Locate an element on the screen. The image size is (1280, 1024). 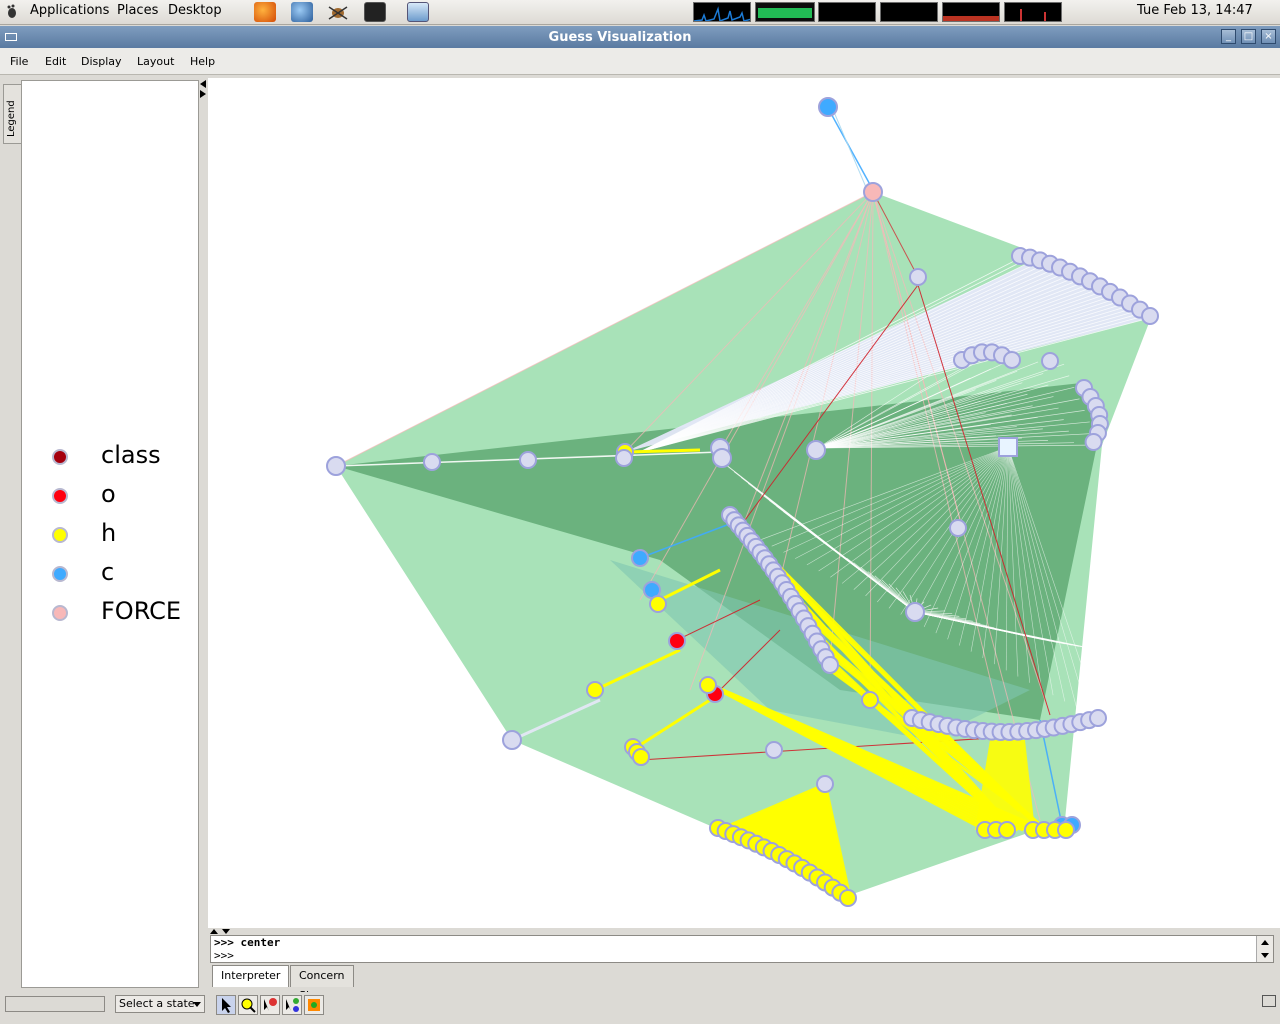
legend-label-force: FORCE is located at coordinates (141, 611).